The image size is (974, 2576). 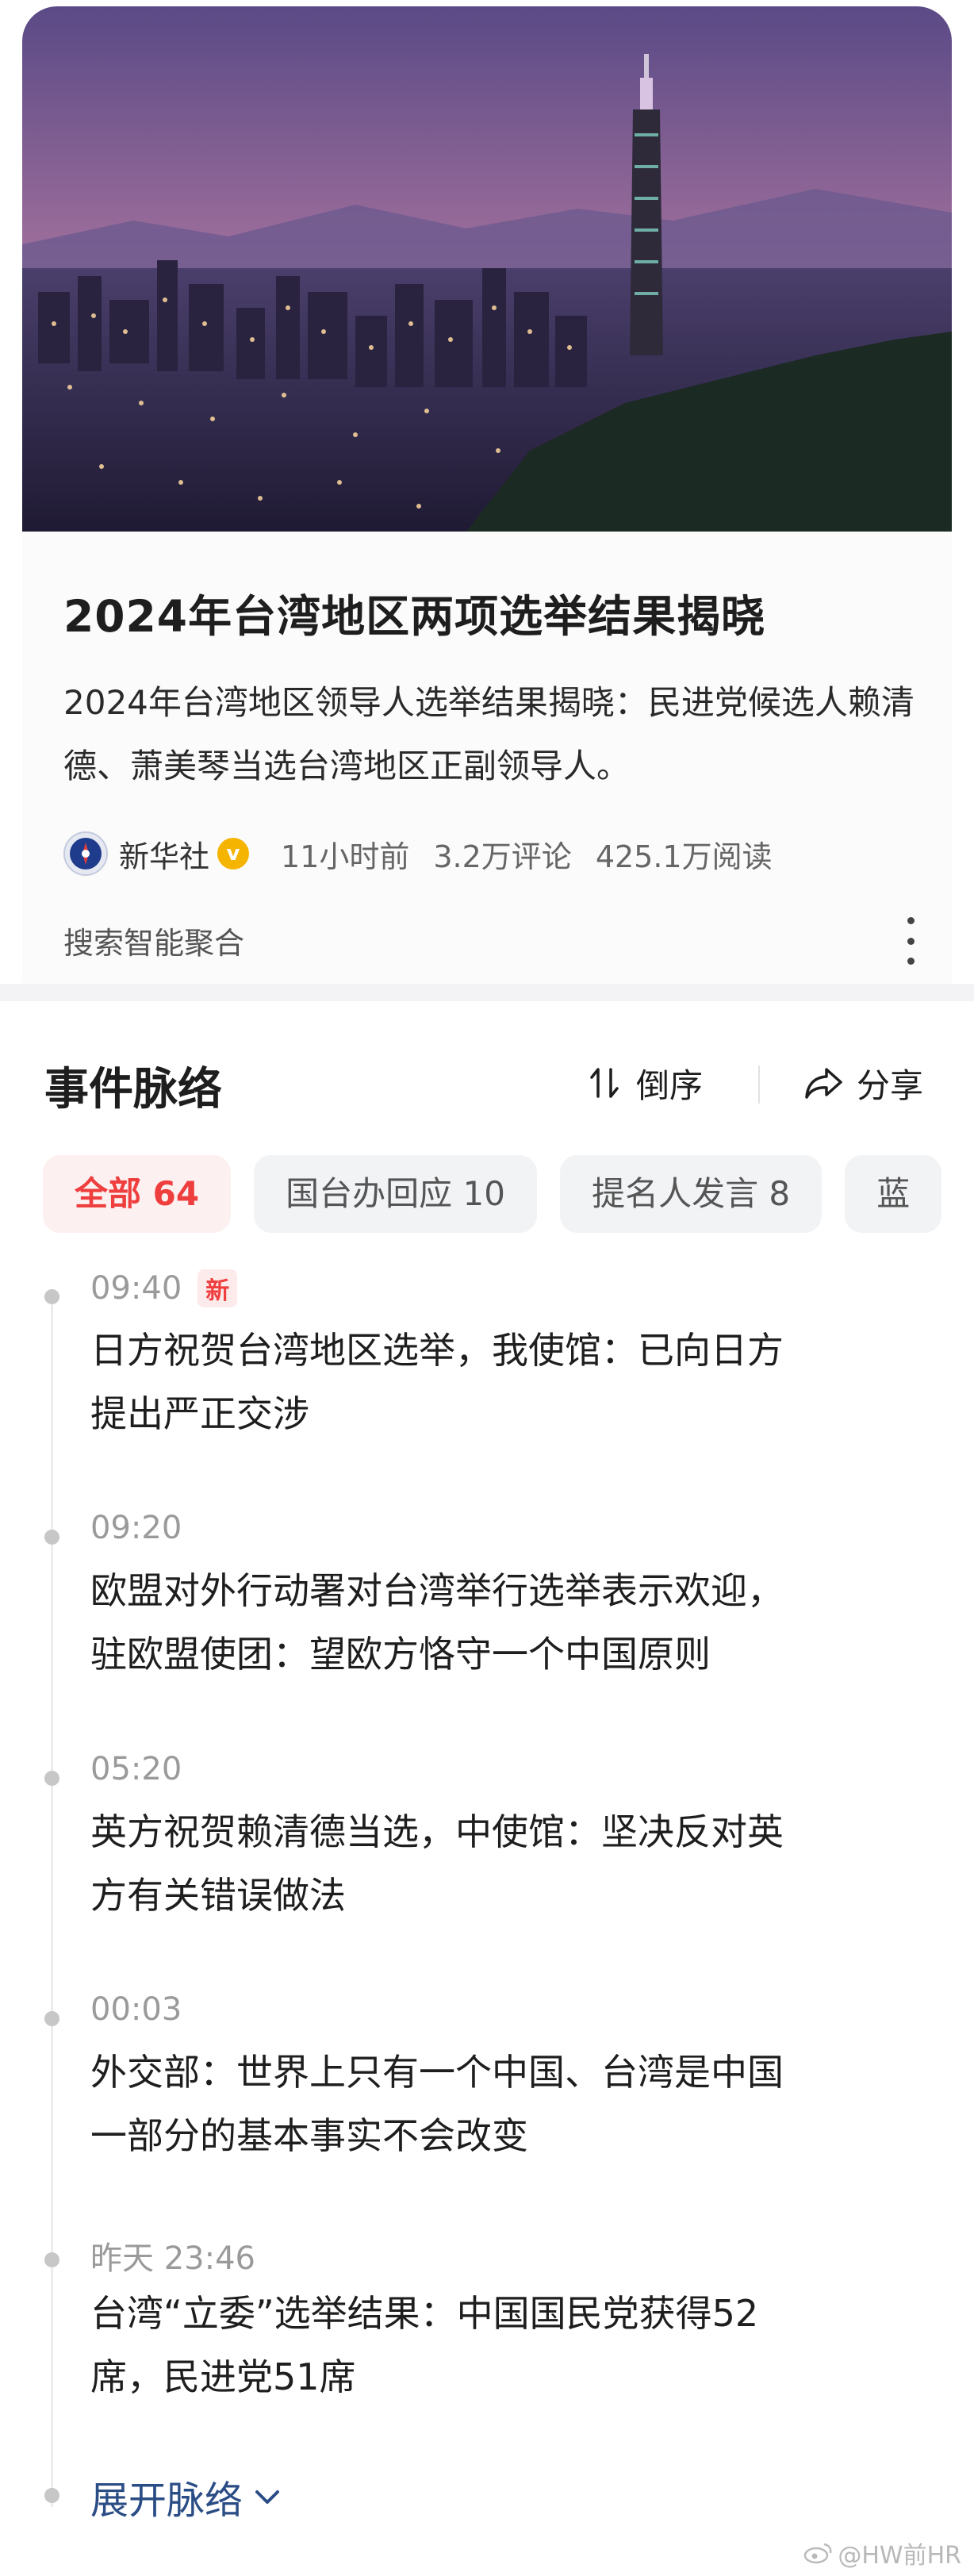 I want to click on timeline-time: 昨天 23:46, so click(x=172, y=2258).